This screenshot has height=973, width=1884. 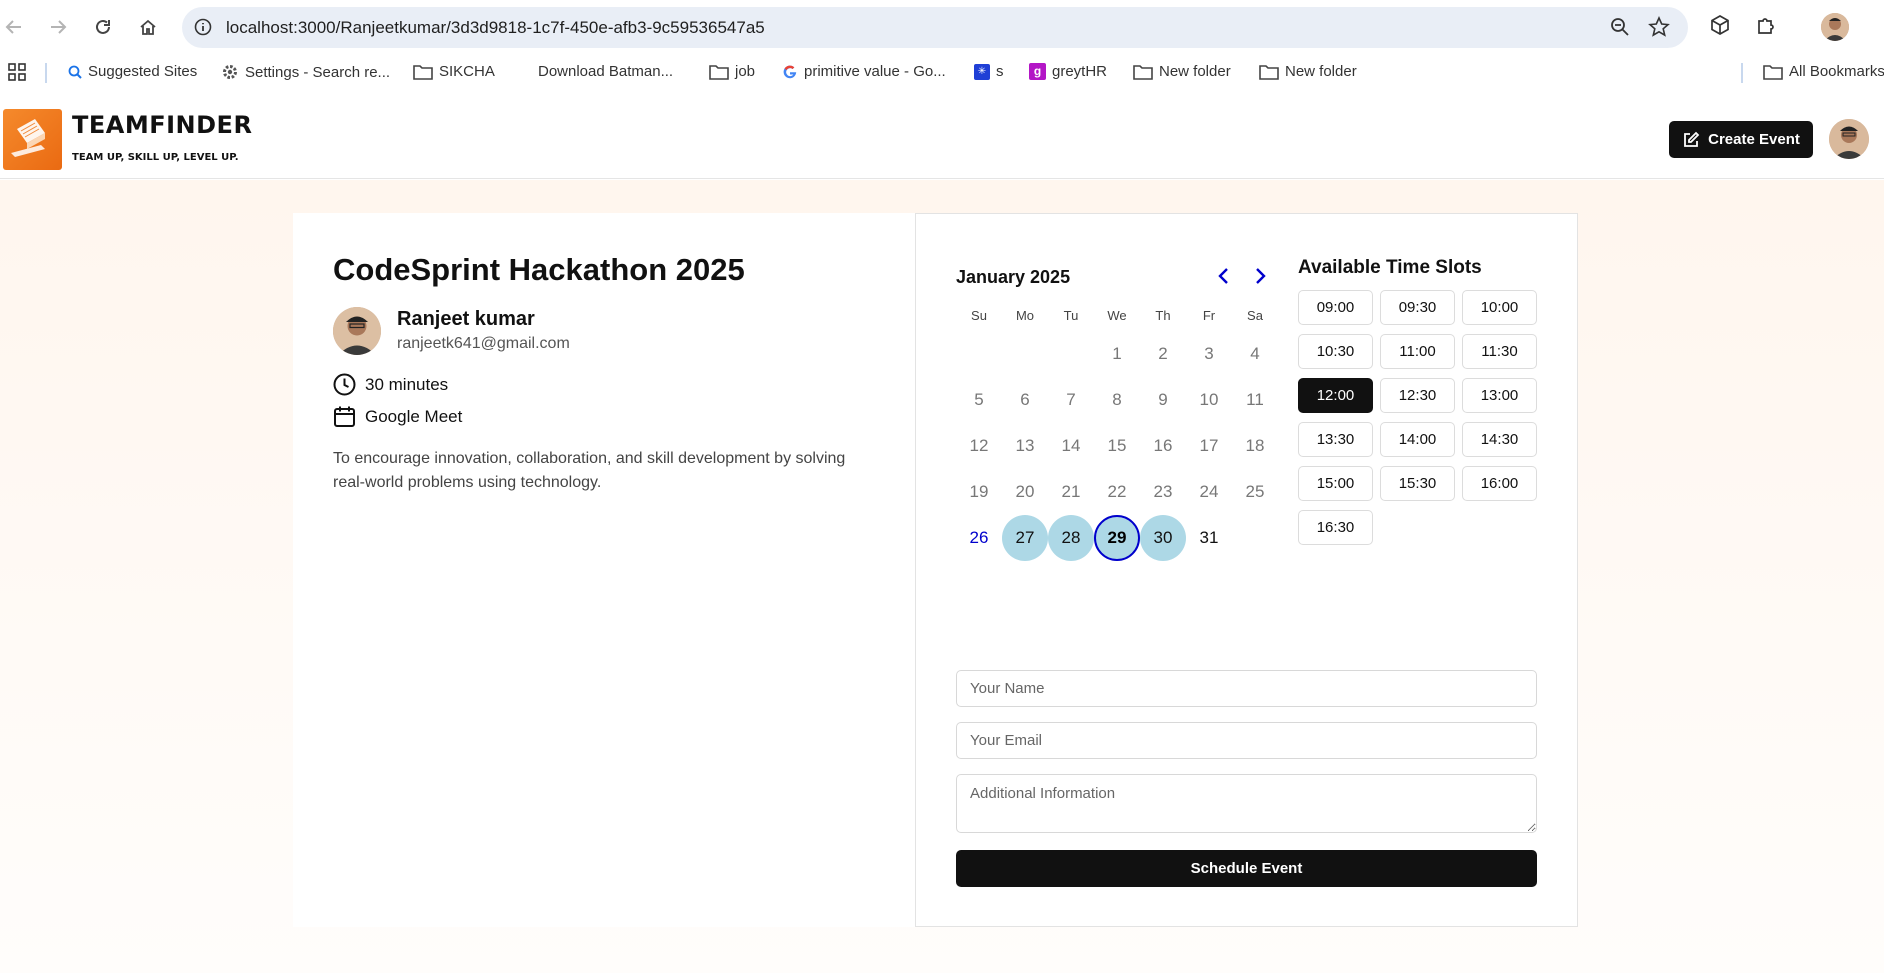 What do you see at coordinates (1766, 27) in the screenshot?
I see `extensions-puzzle-icon` at bounding box center [1766, 27].